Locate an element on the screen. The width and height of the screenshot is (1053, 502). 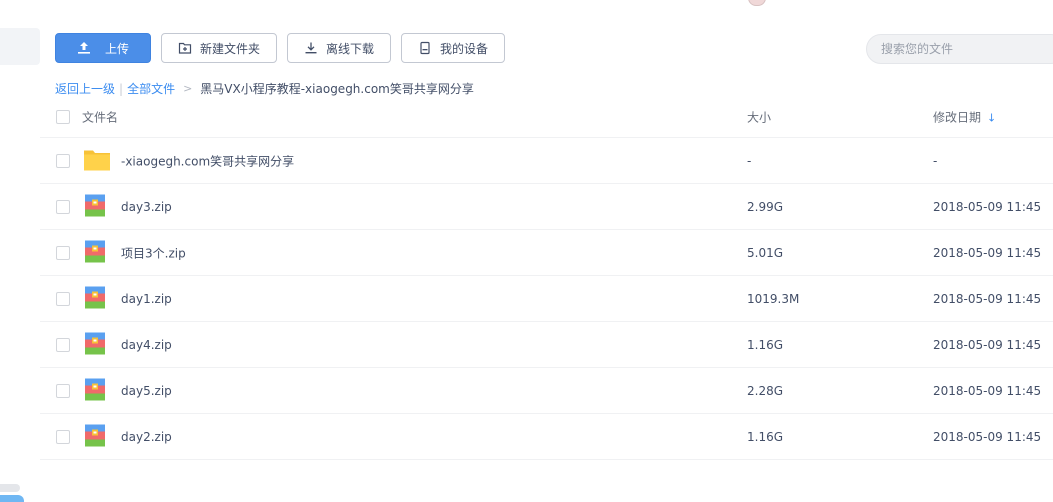
table-row: 项目3个.zip 5.01G 2018-05-09 11:45 is located at coordinates (546, 253).